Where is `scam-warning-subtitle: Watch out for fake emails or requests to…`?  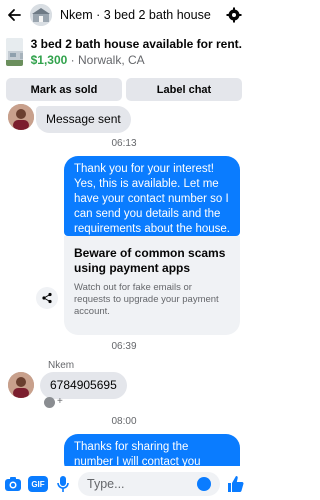 scam-warning-subtitle: Watch out for fake emails or requests to… is located at coordinates (146, 299).